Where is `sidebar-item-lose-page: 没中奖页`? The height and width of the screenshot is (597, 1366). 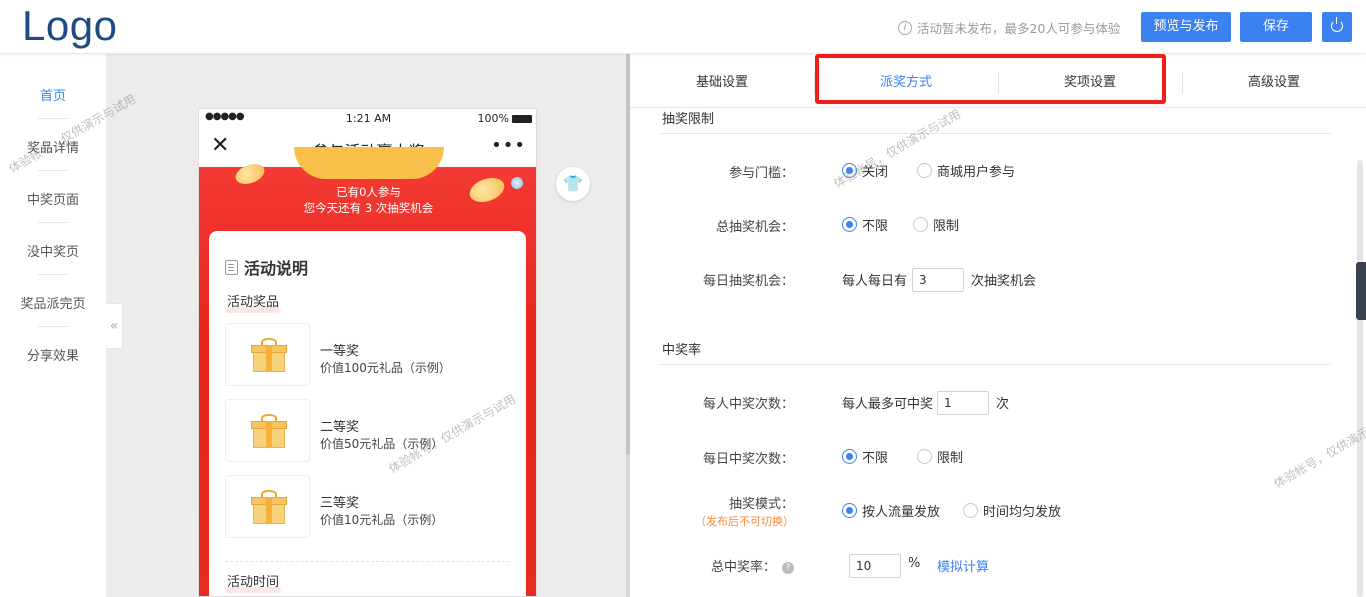
sidebar-item-lose-page: 没中奖页 is located at coordinates (53, 250).